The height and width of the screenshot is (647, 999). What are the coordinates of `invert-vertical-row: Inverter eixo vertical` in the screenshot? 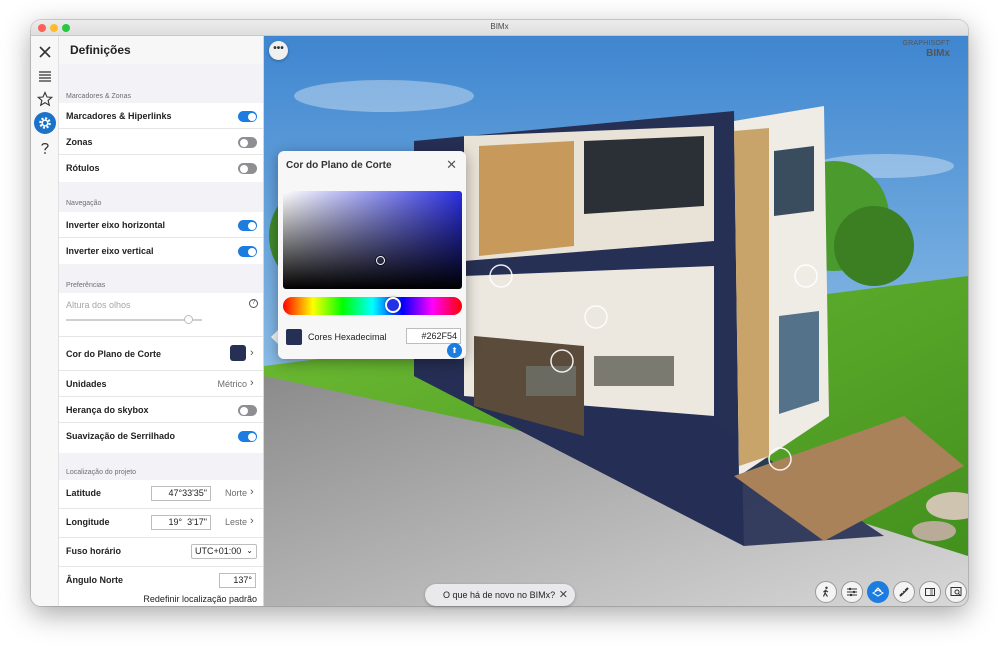 It's located at (161, 251).